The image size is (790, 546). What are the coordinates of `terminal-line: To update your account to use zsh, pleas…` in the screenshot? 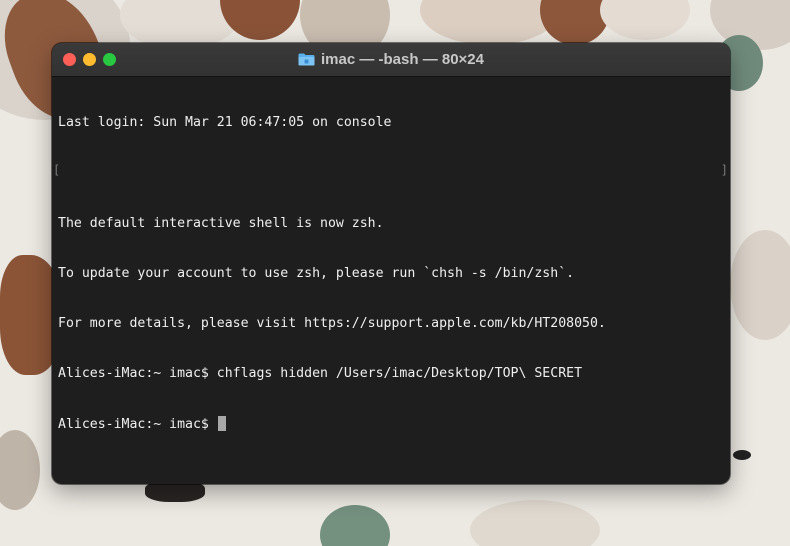 It's located at (316, 273).